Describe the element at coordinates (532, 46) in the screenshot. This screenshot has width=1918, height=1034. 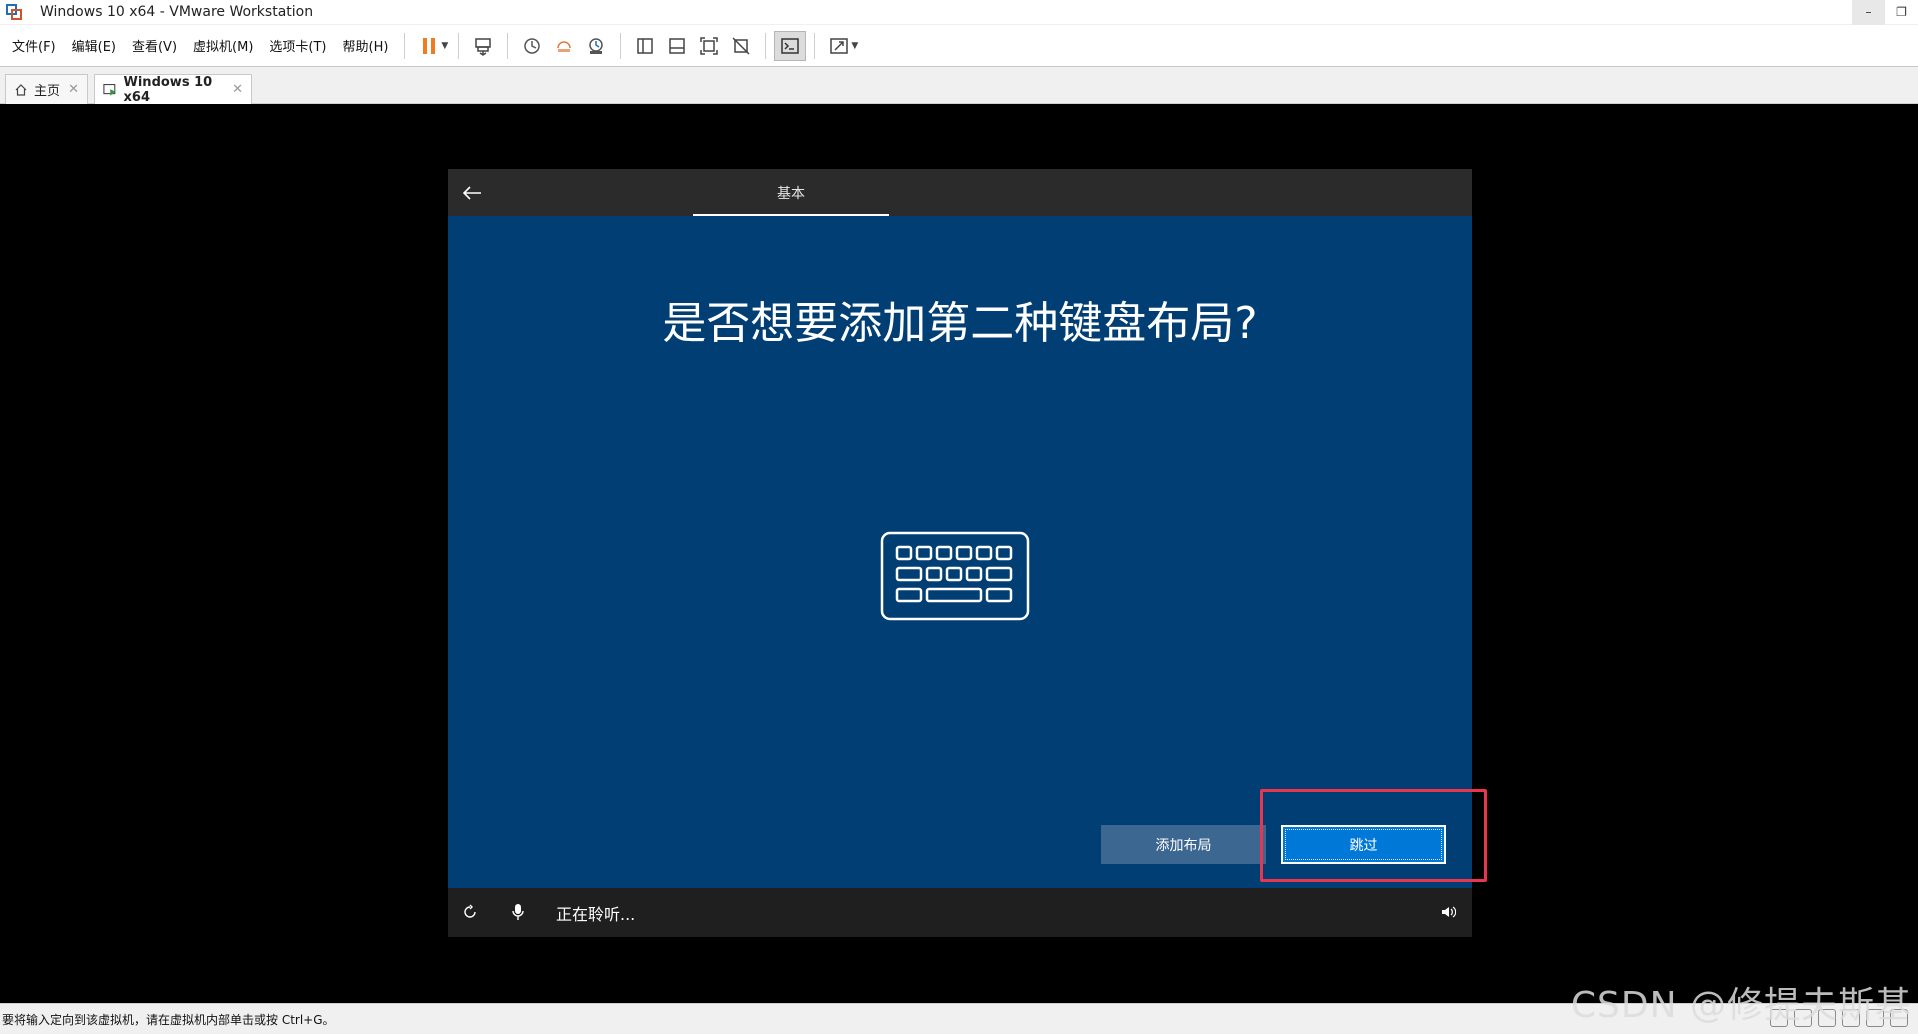
I see `snapshot-icon` at that location.